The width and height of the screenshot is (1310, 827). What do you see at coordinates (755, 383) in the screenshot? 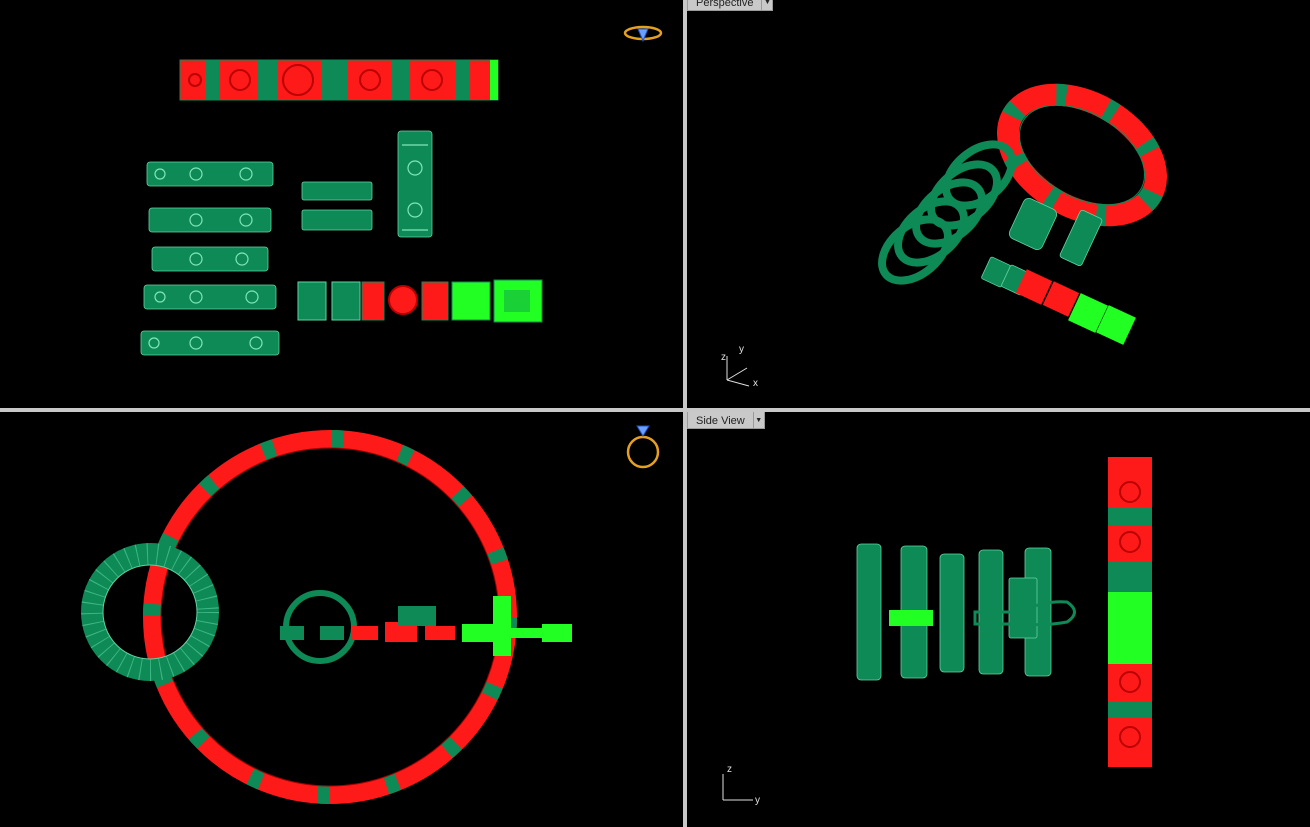
I see `axis-x-label: x` at bounding box center [755, 383].